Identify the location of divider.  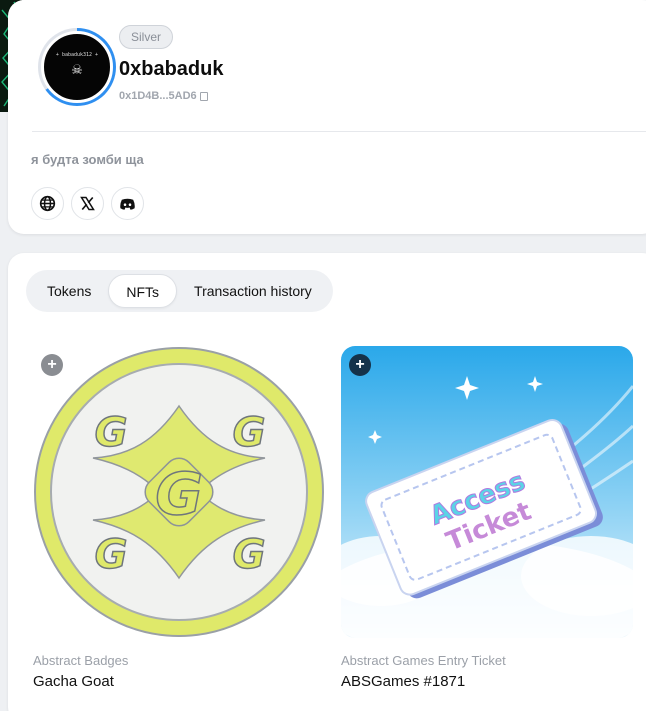
(339, 131).